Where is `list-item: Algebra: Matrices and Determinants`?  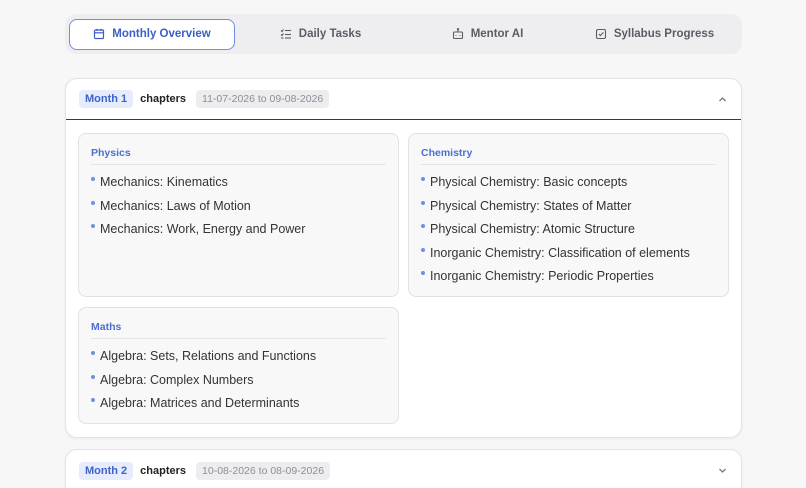
list-item: Algebra: Matrices and Determinants is located at coordinates (238, 407).